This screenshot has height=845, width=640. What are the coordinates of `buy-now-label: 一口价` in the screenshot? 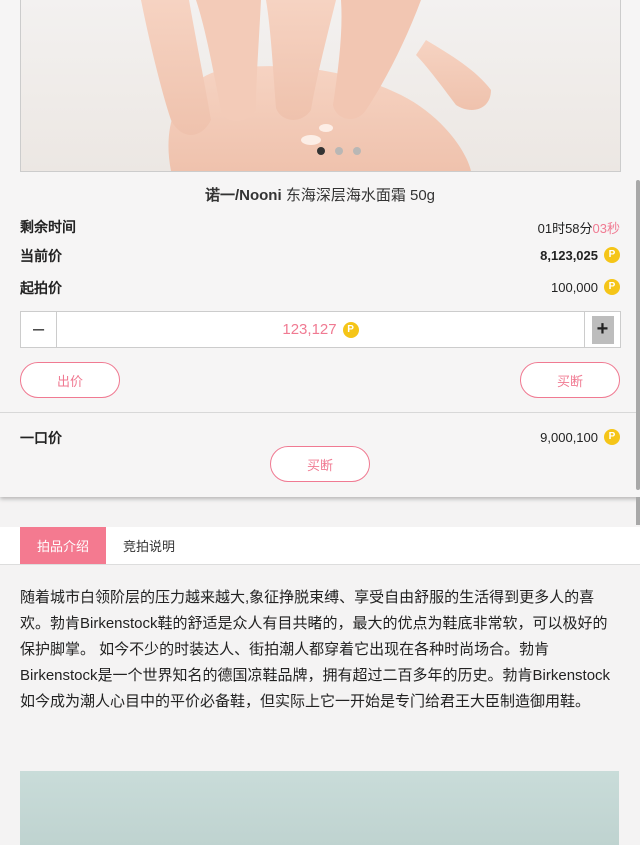 It's located at (41, 438).